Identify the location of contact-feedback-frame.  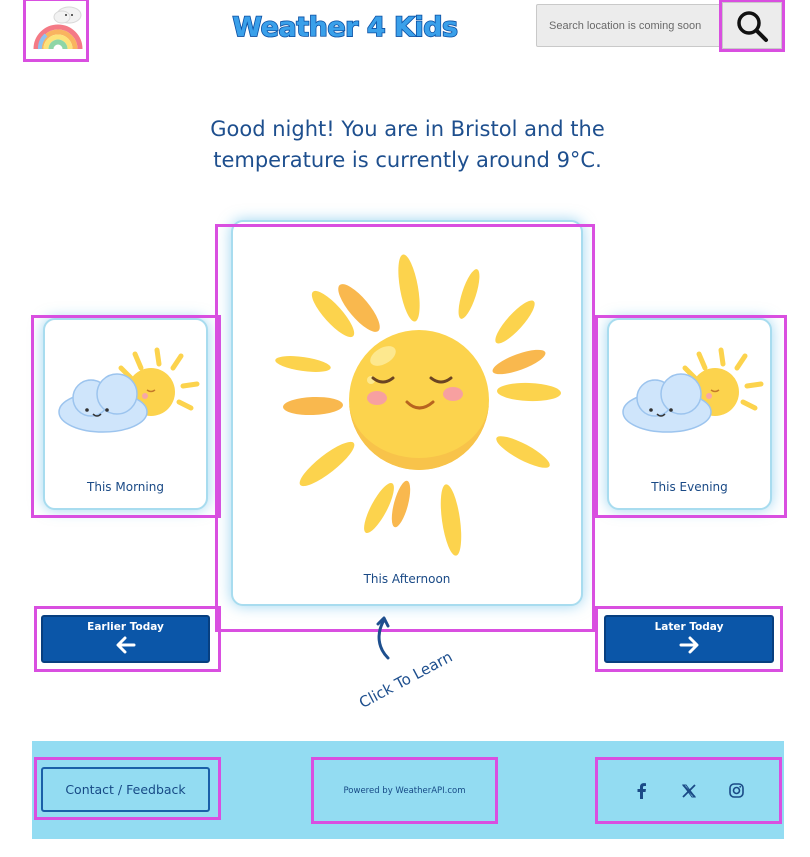
(127, 788).